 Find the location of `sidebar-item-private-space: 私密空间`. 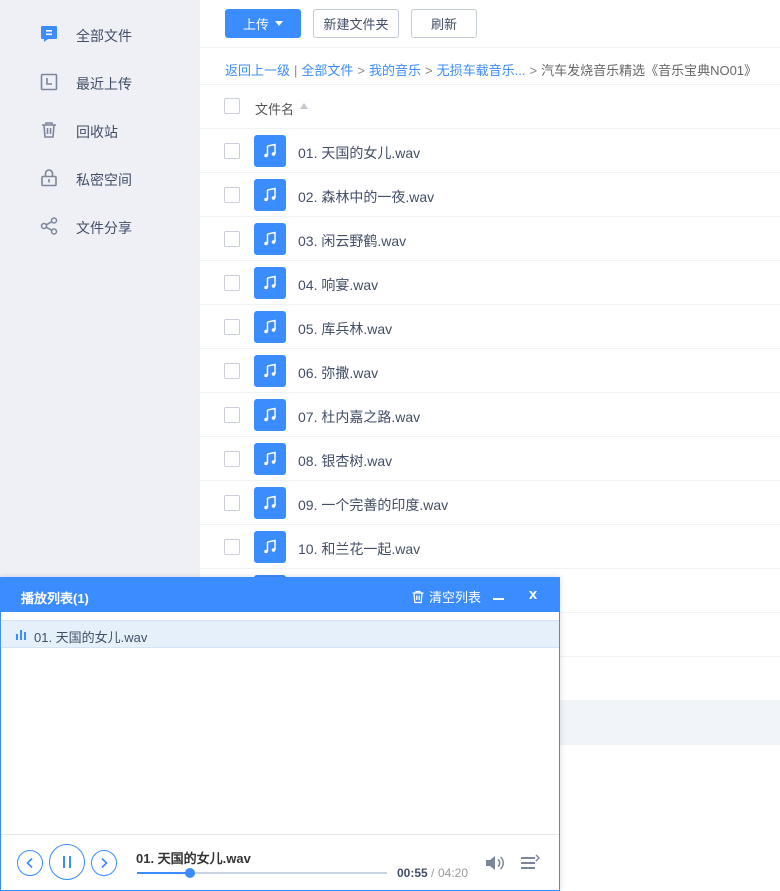

sidebar-item-private-space: 私密空间 is located at coordinates (100, 178).